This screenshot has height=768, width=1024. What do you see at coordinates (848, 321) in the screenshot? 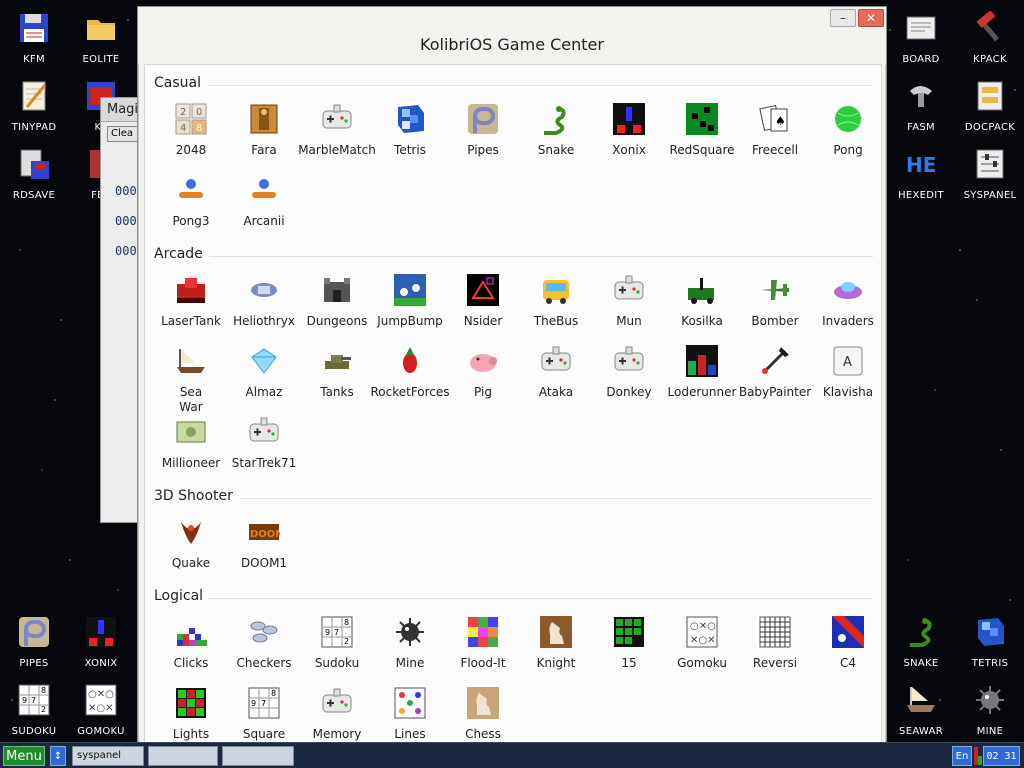
I see `game-label: Invaders` at bounding box center [848, 321].